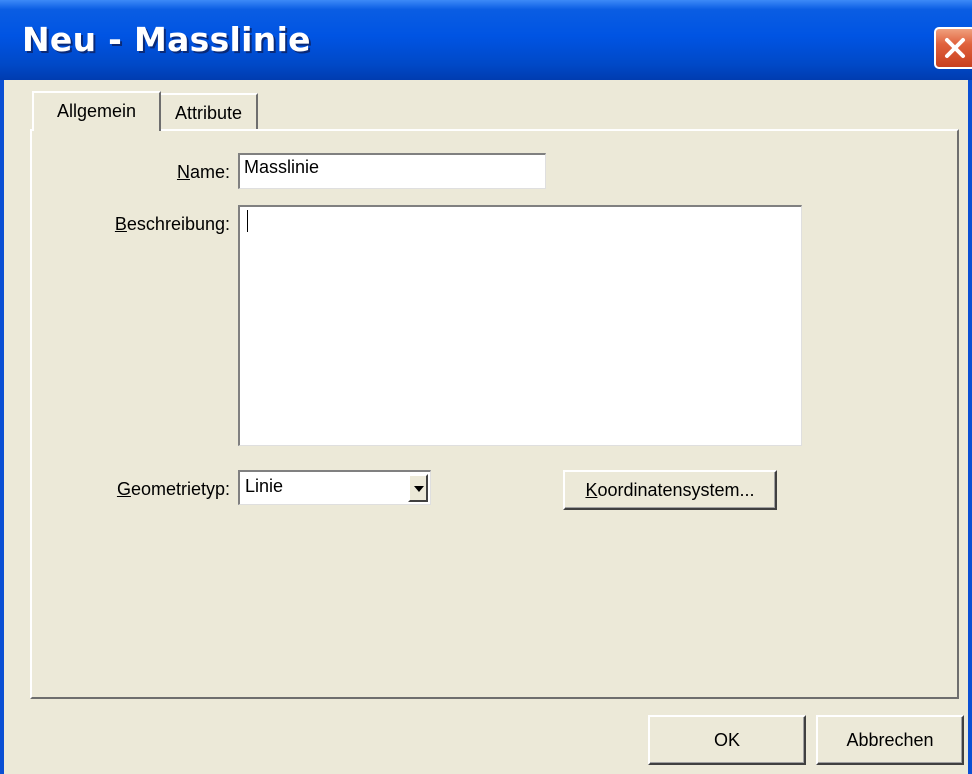 This screenshot has width=972, height=774. I want to click on name-label: Name:, so click(203, 172).